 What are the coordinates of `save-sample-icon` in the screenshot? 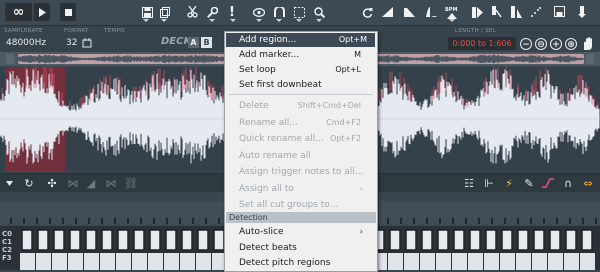 It's located at (559, 12).